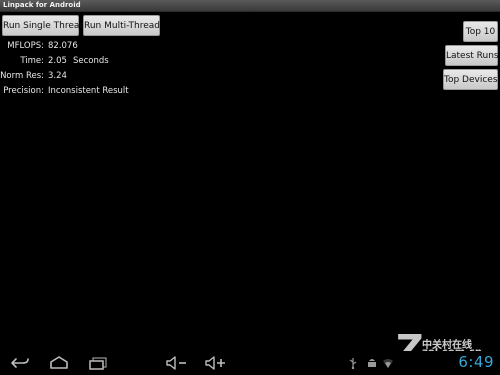 Image resolution: width=500 pixels, height=375 pixels. What do you see at coordinates (88, 91) in the screenshot?
I see `precision-value: Inconsistent Result` at bounding box center [88, 91].